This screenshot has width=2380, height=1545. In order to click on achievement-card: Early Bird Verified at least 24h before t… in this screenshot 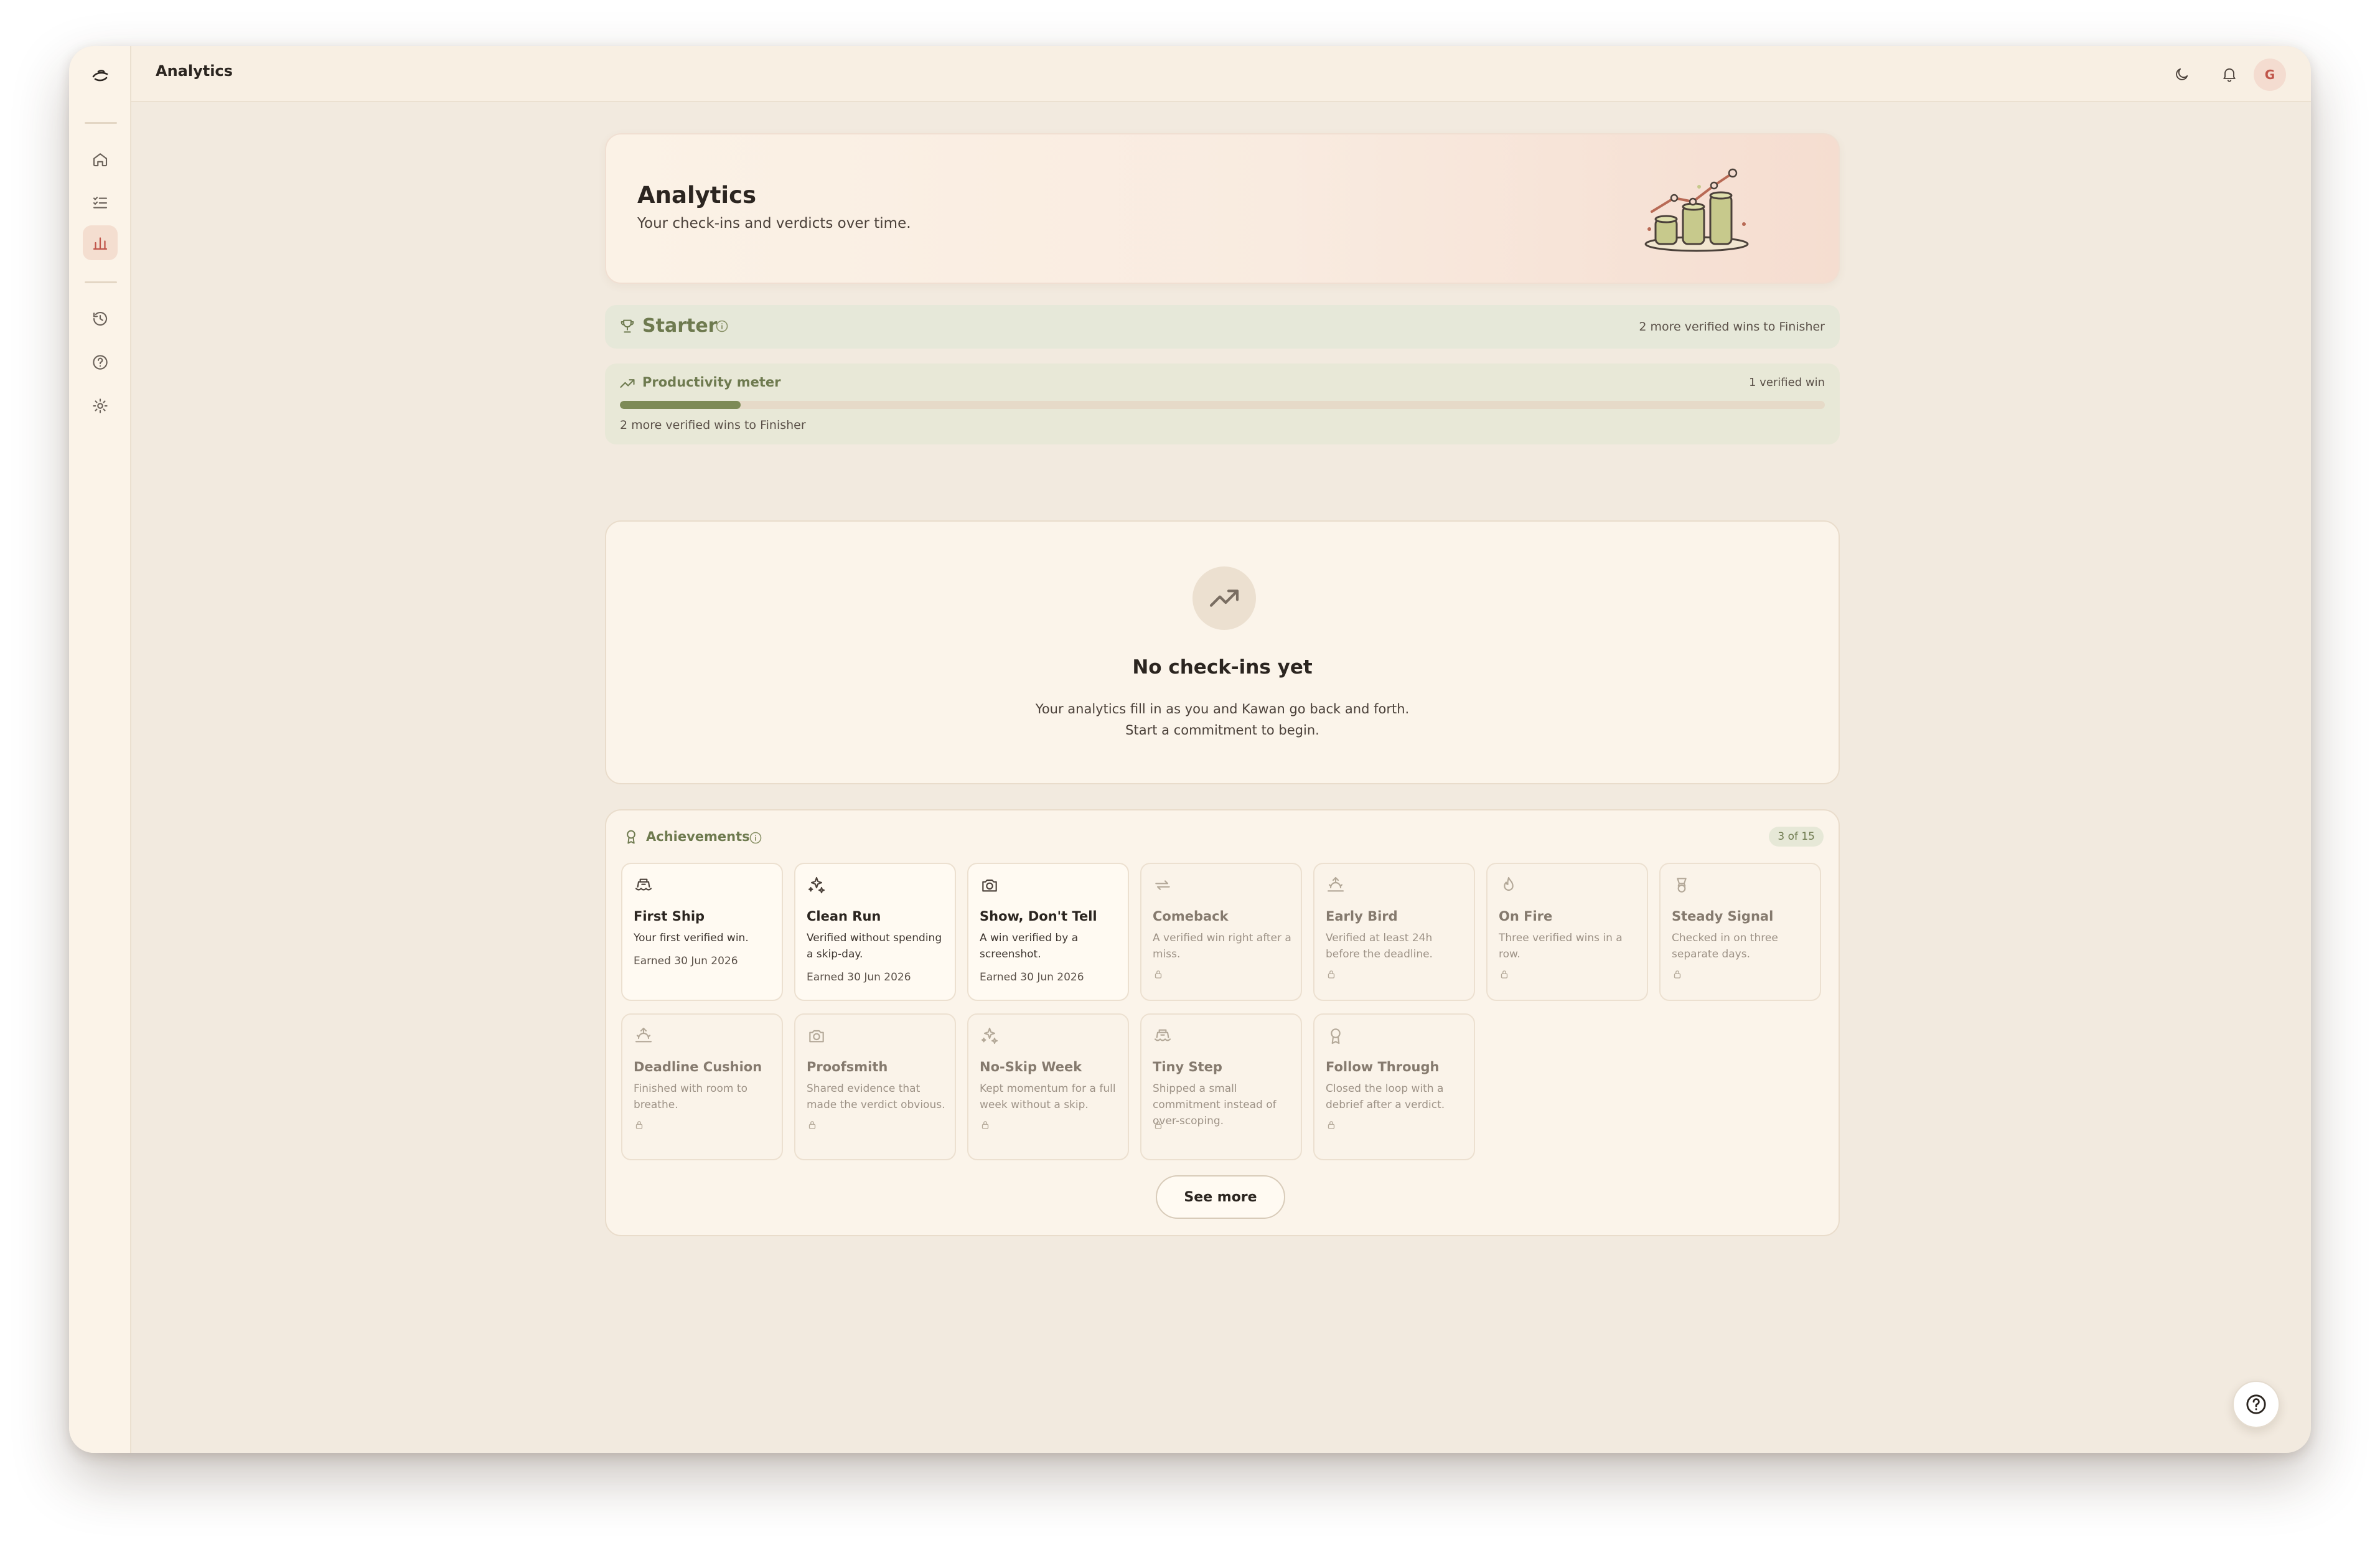, I will do `click(1394, 932)`.